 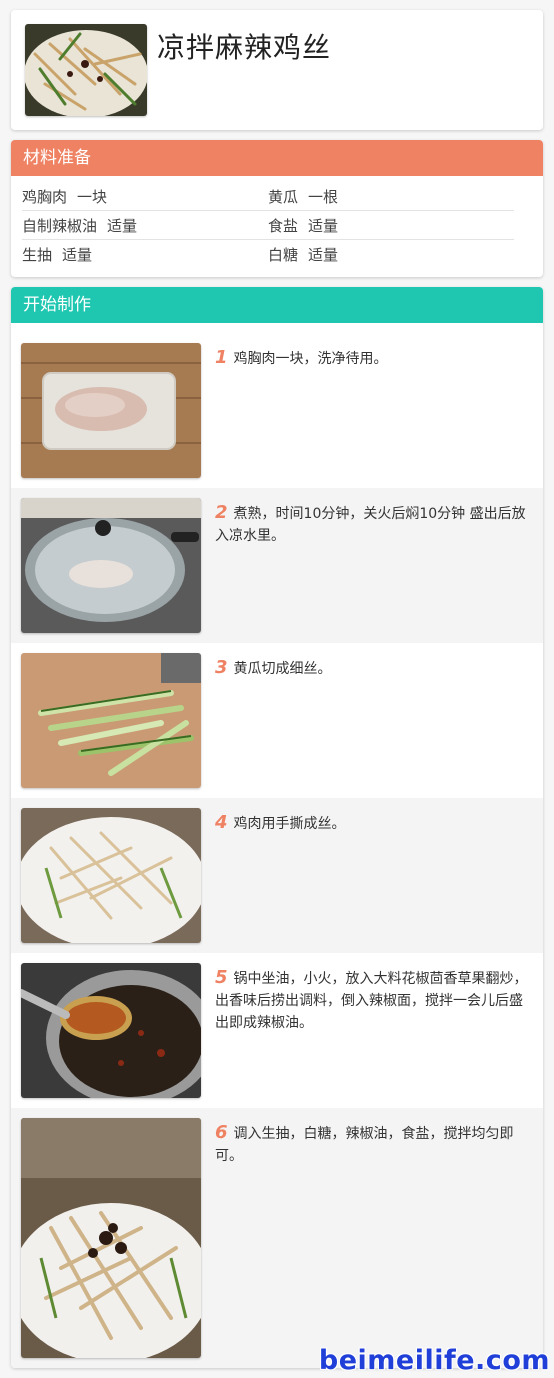 I want to click on step-number: 2, so click(x=221, y=512).